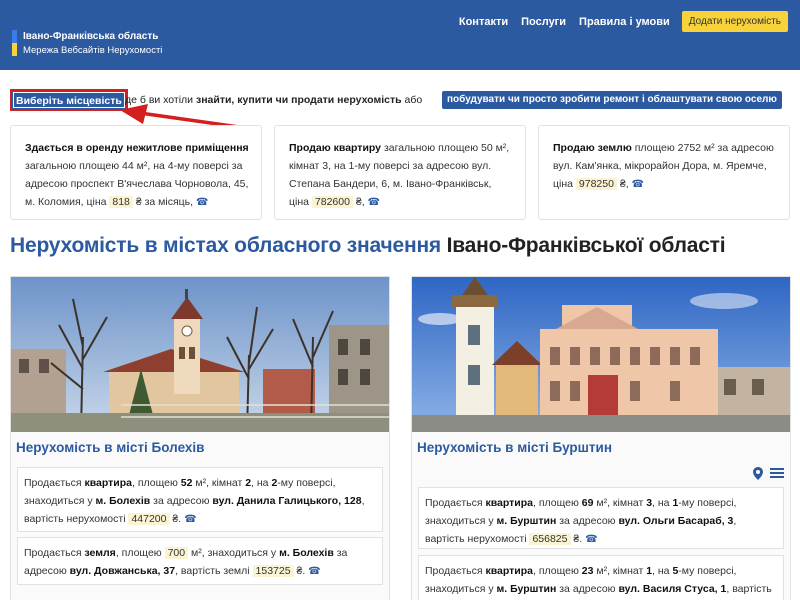  I want to click on city-title-burshtyn: Нерухомість в місті Бурштин, so click(514, 447).